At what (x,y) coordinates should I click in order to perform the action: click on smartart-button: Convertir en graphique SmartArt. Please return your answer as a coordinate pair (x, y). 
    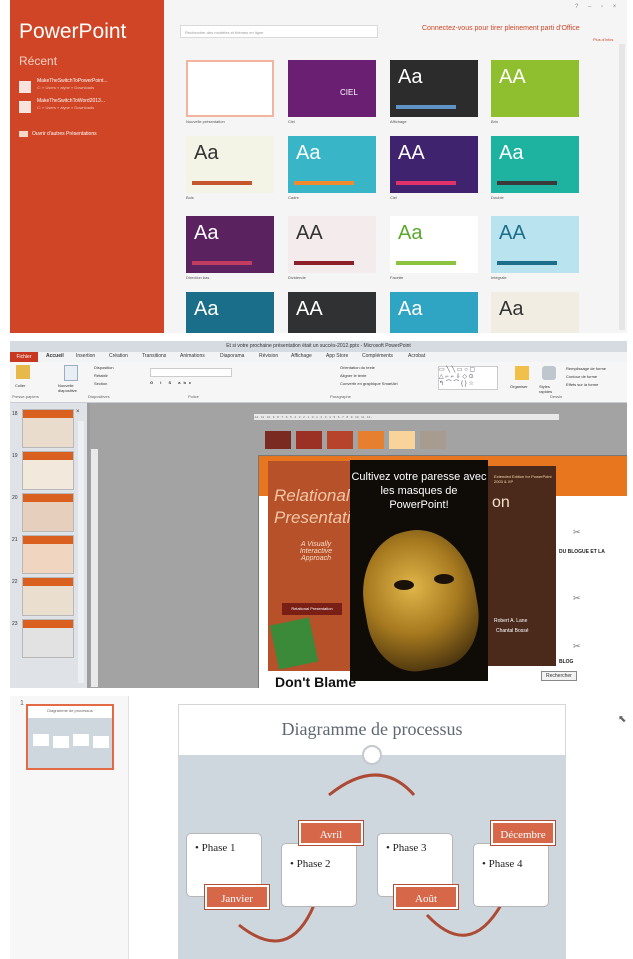
    Looking at the image, I should click on (369, 383).